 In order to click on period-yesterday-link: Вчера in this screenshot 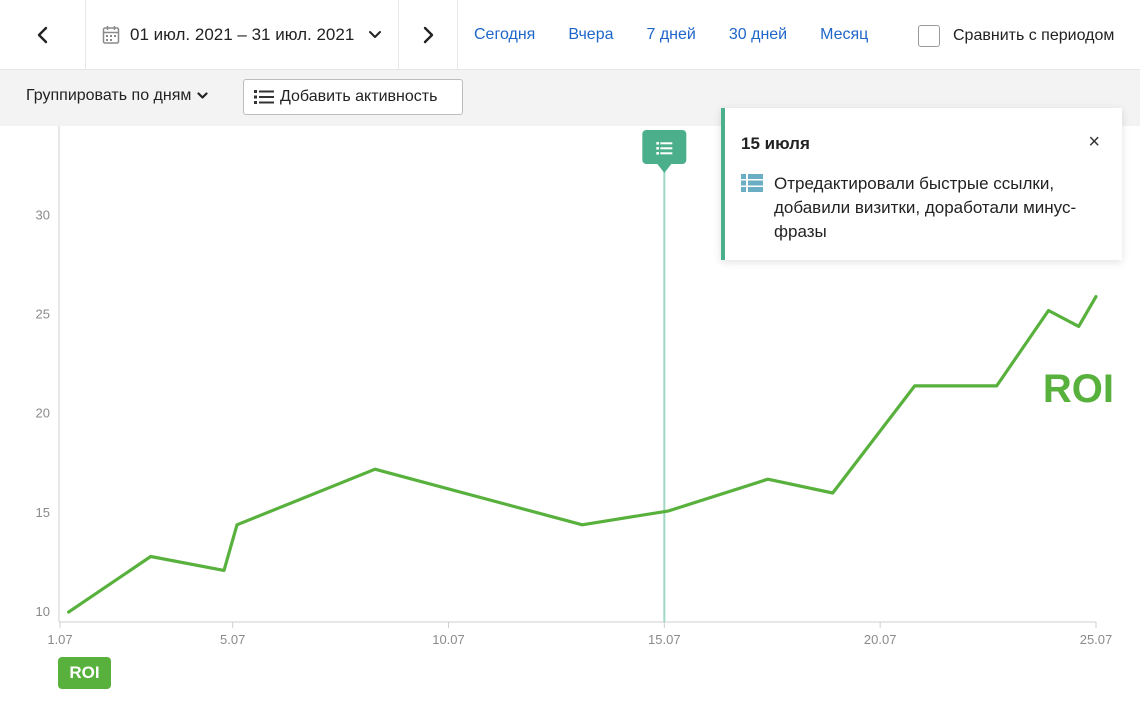, I will do `click(590, 35)`.